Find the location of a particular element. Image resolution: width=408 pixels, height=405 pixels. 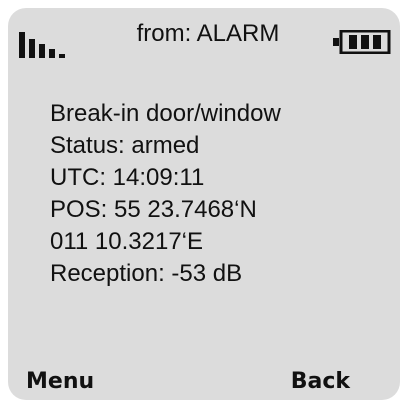

message-line-alarm-type: Break-in door/window is located at coordinates (165, 113).